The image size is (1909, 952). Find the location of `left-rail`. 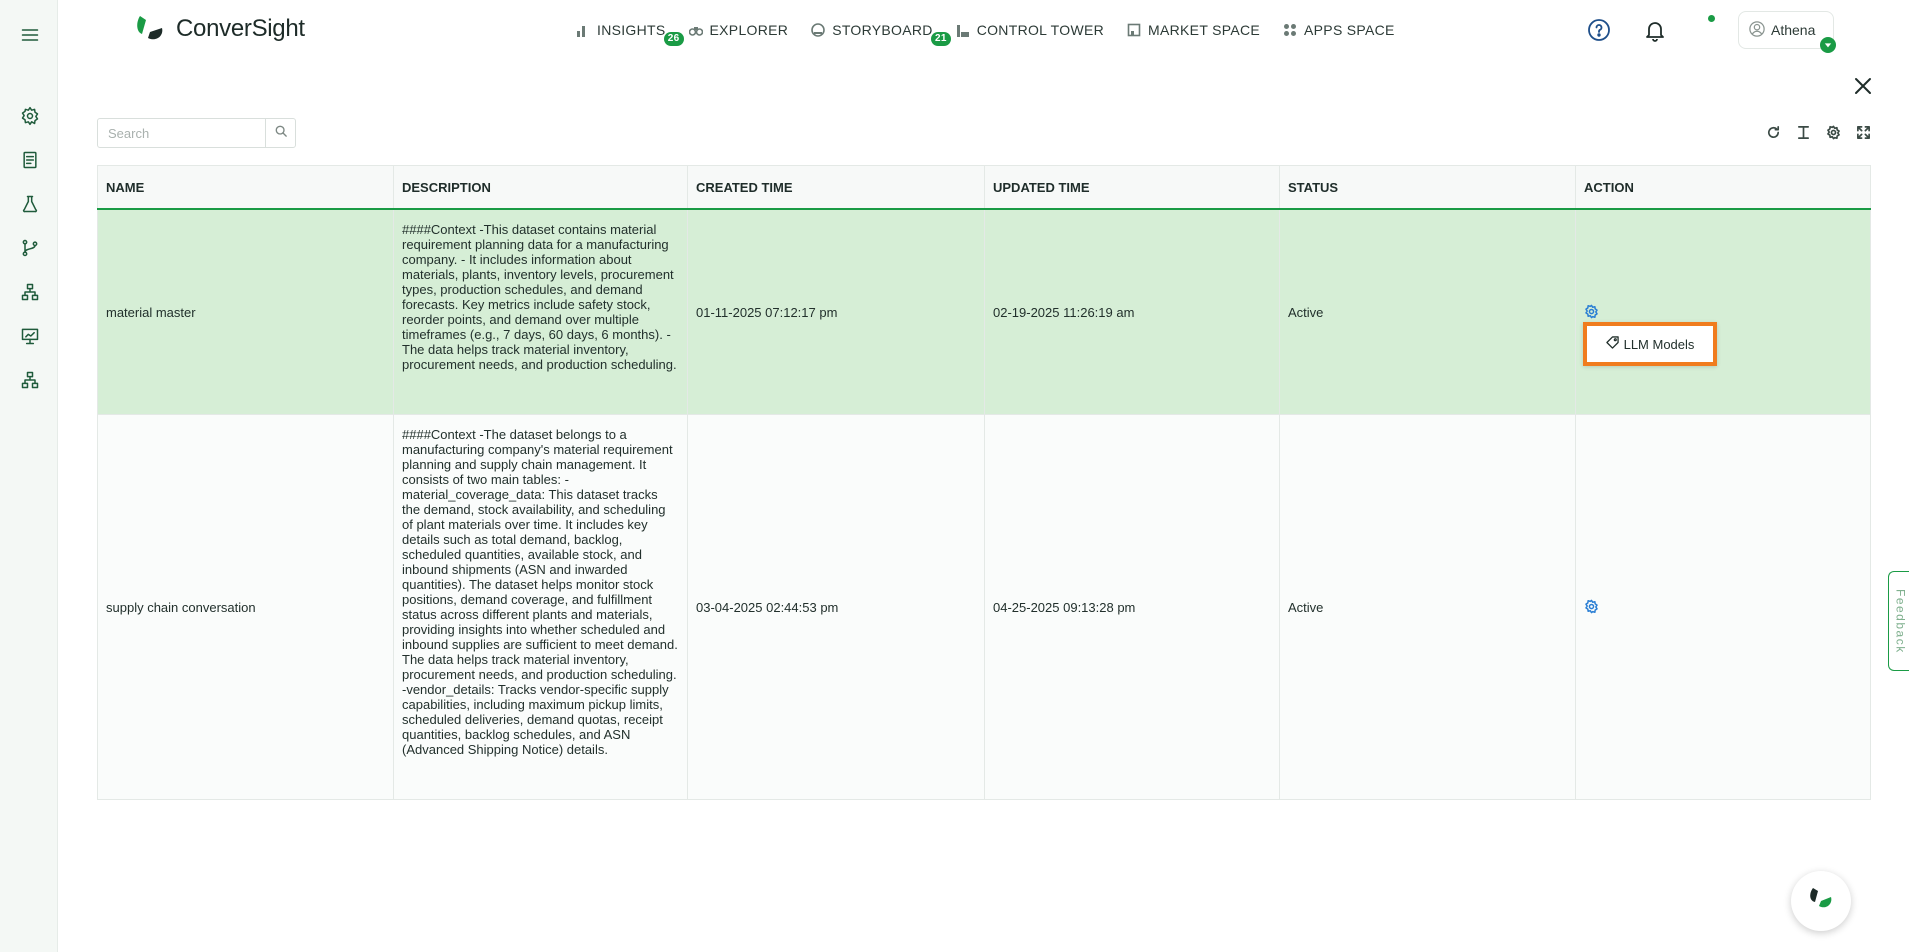

left-rail is located at coordinates (29, 476).